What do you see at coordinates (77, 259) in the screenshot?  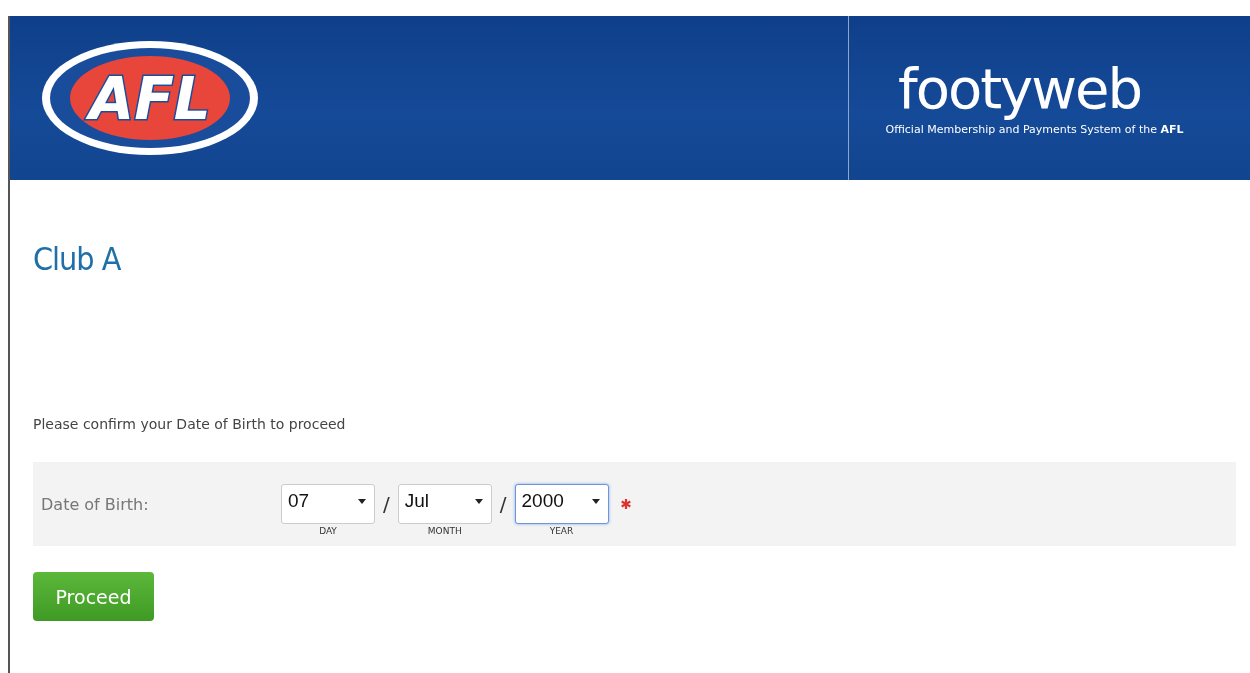 I see `page-title: Club A` at bounding box center [77, 259].